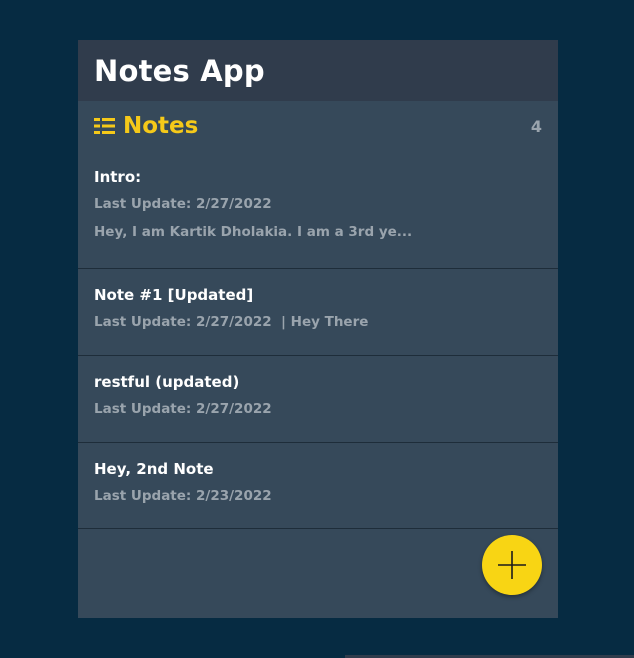  I want to click on add-note-button, so click(512, 565).